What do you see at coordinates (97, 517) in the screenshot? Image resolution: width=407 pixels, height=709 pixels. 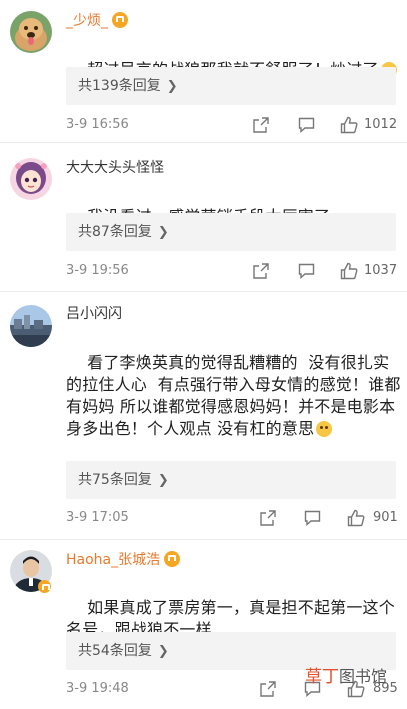 I see `timestamp: 3-9 17:05` at bounding box center [97, 517].